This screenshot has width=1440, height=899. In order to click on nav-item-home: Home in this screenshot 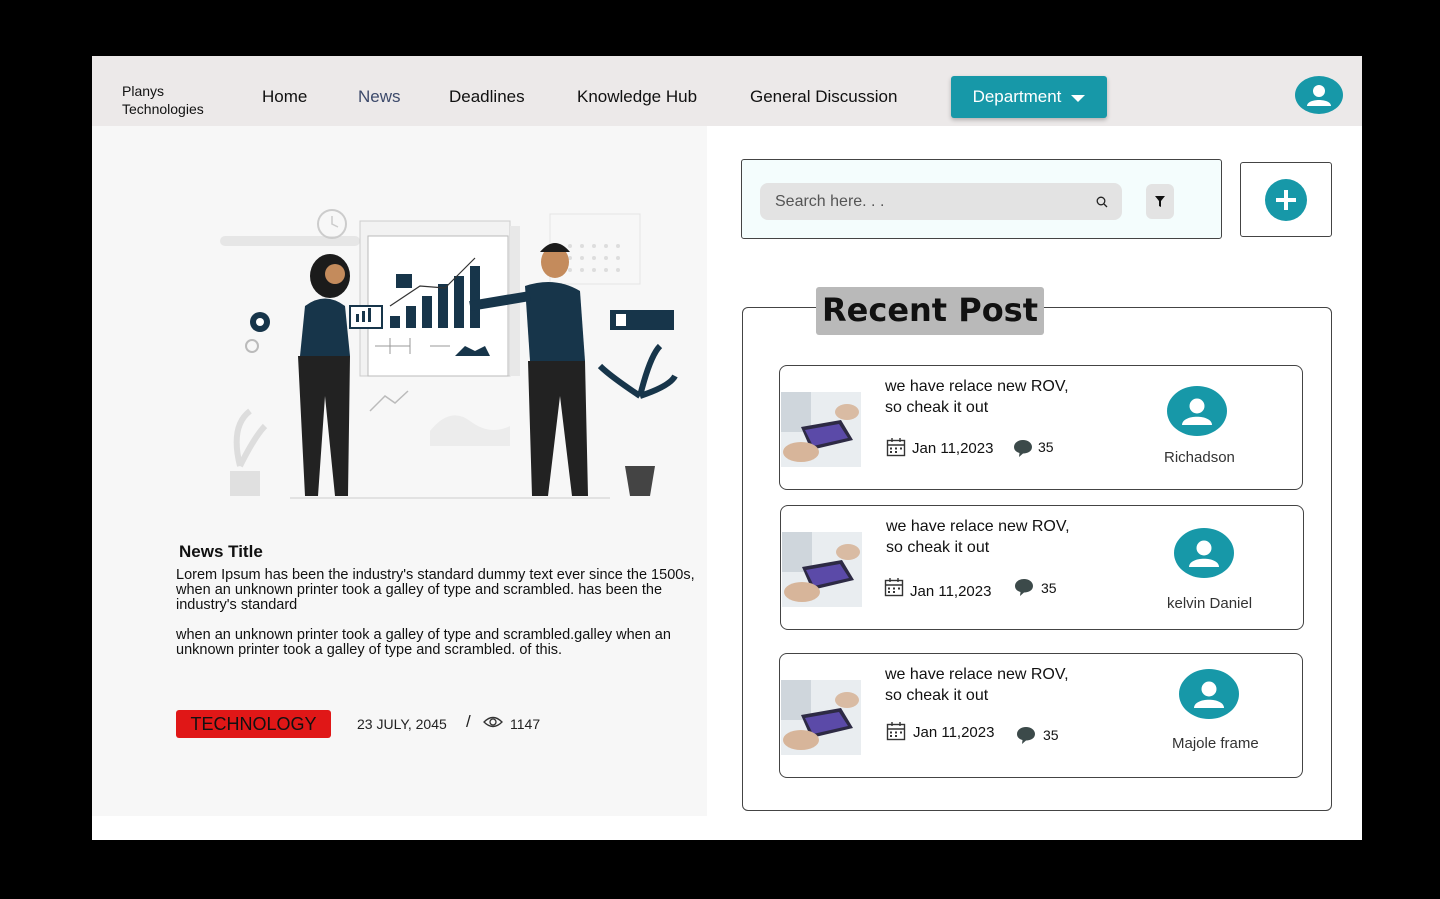, I will do `click(284, 97)`.